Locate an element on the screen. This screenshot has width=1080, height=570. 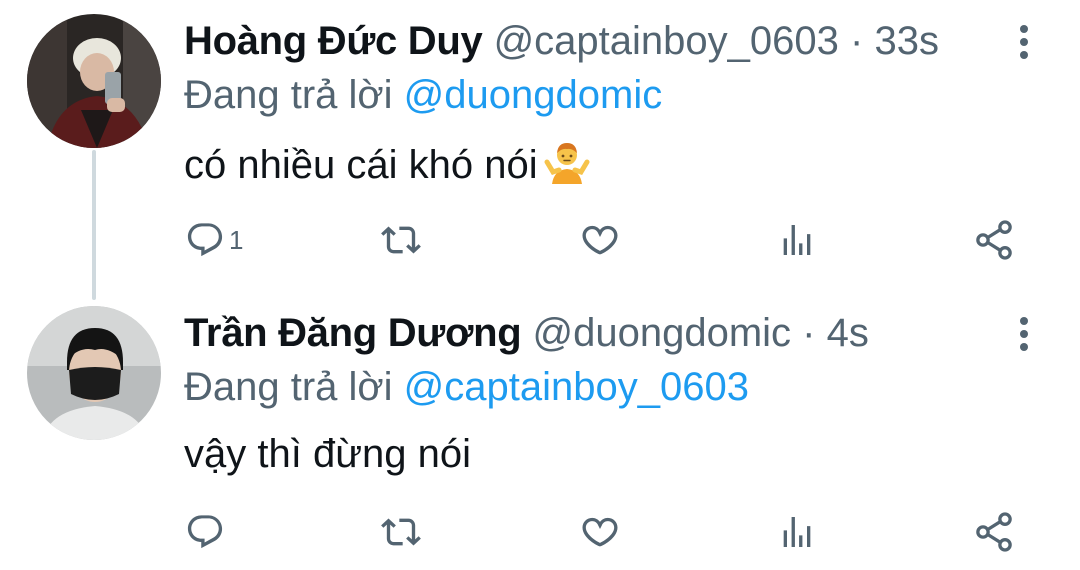
reply-context: Đang trả lời @duongdomic is located at coordinates (423, 95).